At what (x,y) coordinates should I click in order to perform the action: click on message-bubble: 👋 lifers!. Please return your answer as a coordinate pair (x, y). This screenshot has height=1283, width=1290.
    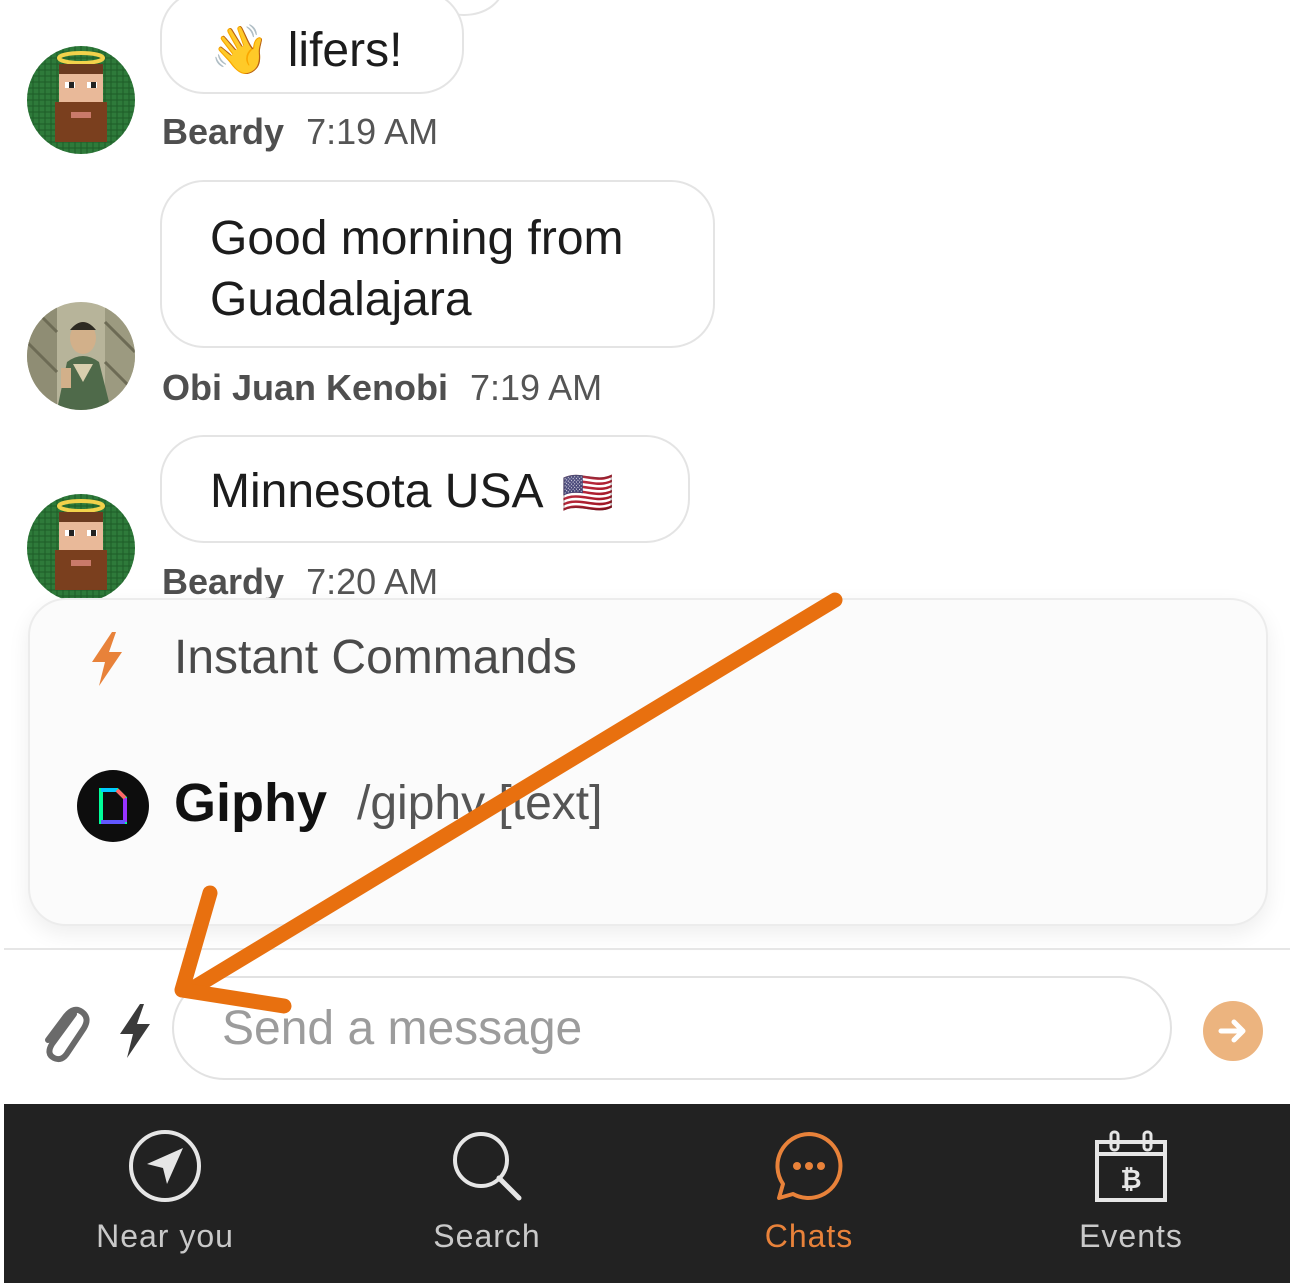
    Looking at the image, I should click on (312, 47).